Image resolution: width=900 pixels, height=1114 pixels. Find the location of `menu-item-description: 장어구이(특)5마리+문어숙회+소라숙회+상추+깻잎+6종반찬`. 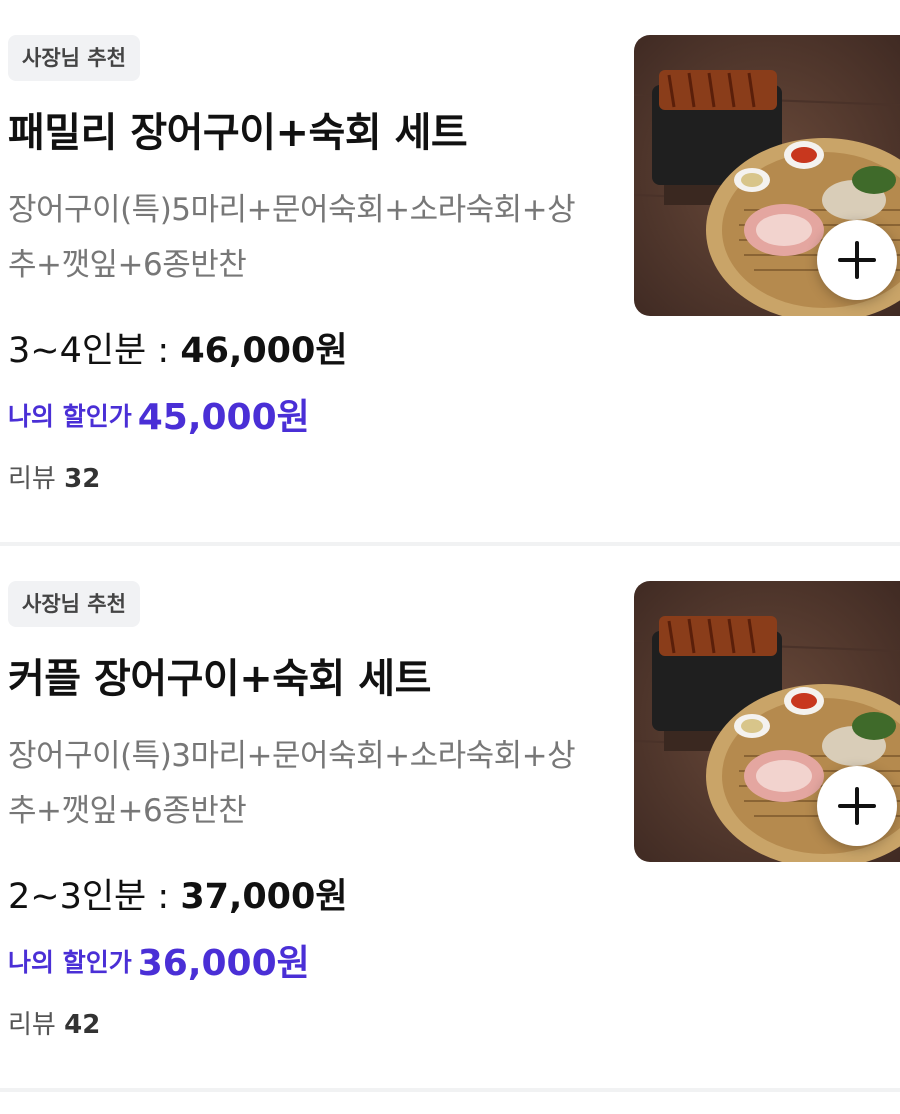

menu-item-description: 장어구이(특)5마리+문어숙회+소라숙회+상추+깻잎+6종반찬 is located at coordinates (292, 237).